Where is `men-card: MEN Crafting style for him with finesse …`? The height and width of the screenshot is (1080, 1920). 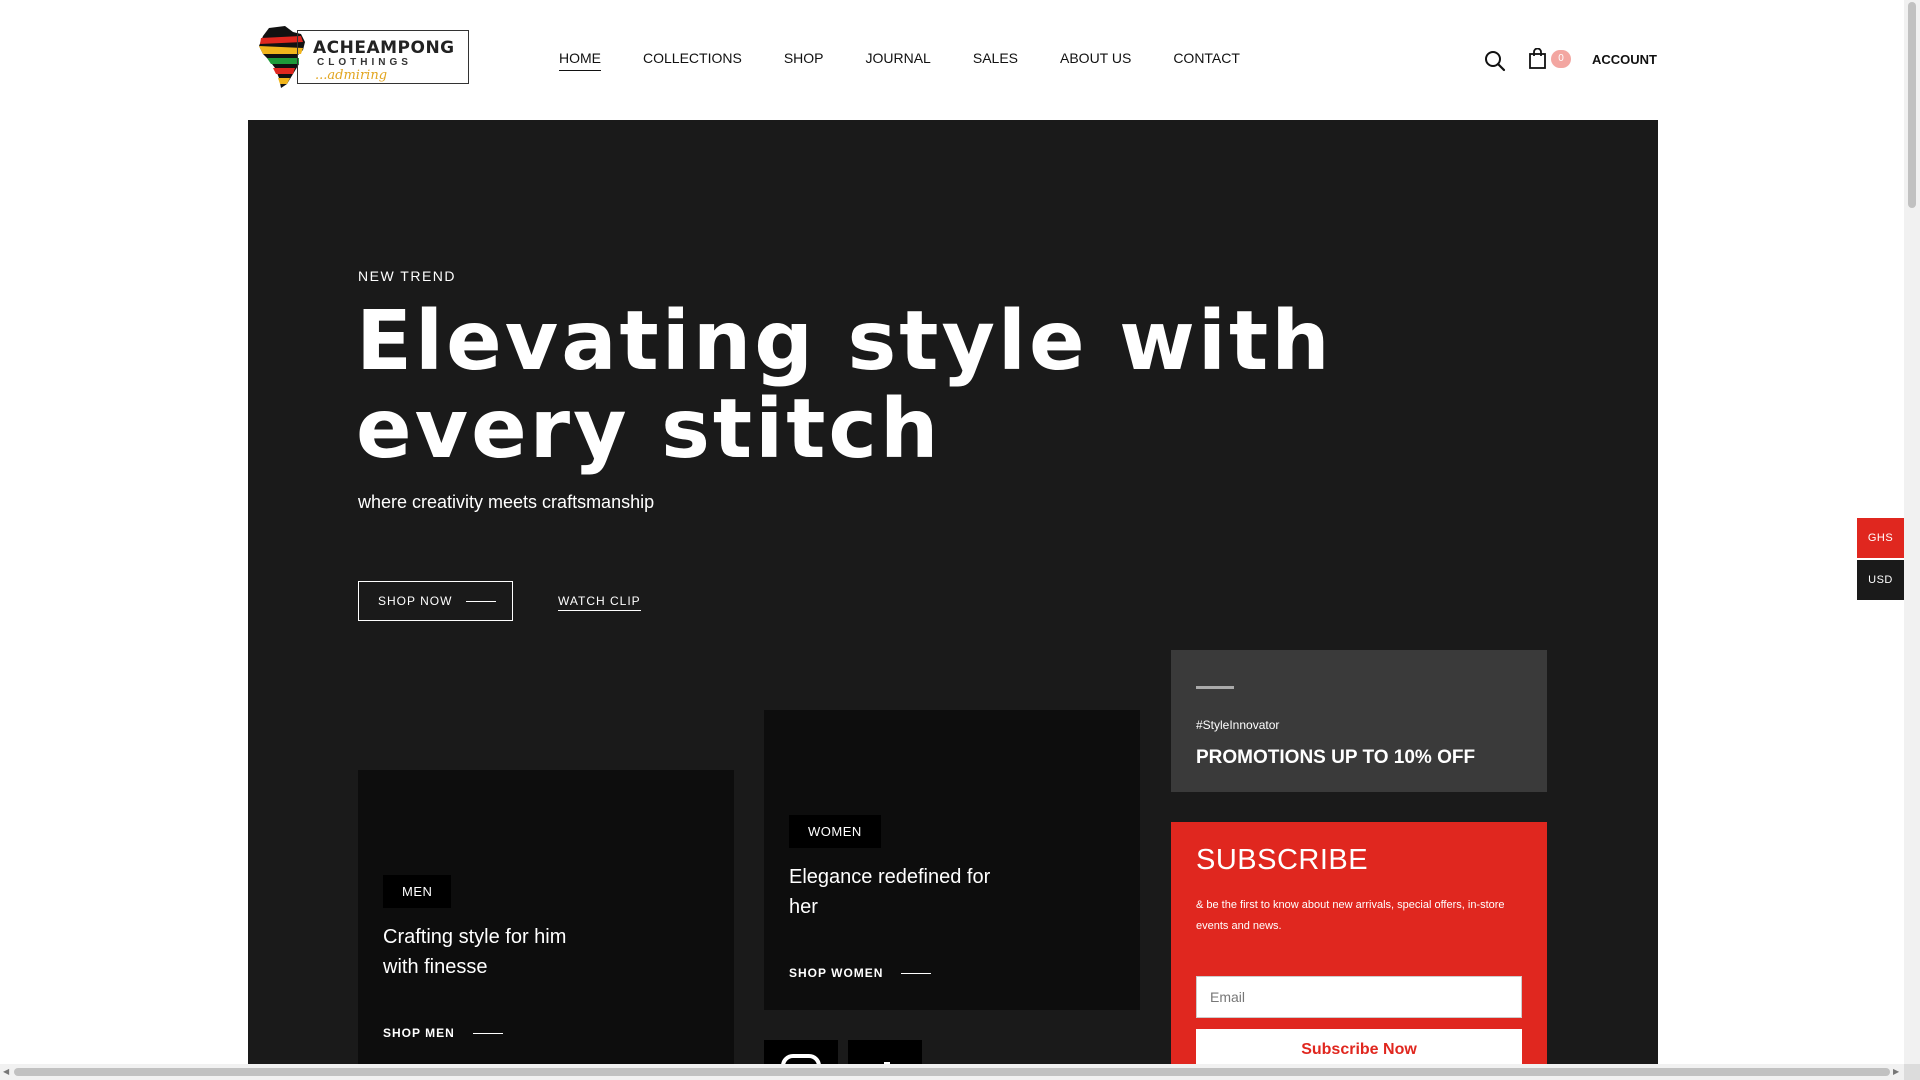 men-card: MEN Crafting style for him with finesse … is located at coordinates (546, 917).